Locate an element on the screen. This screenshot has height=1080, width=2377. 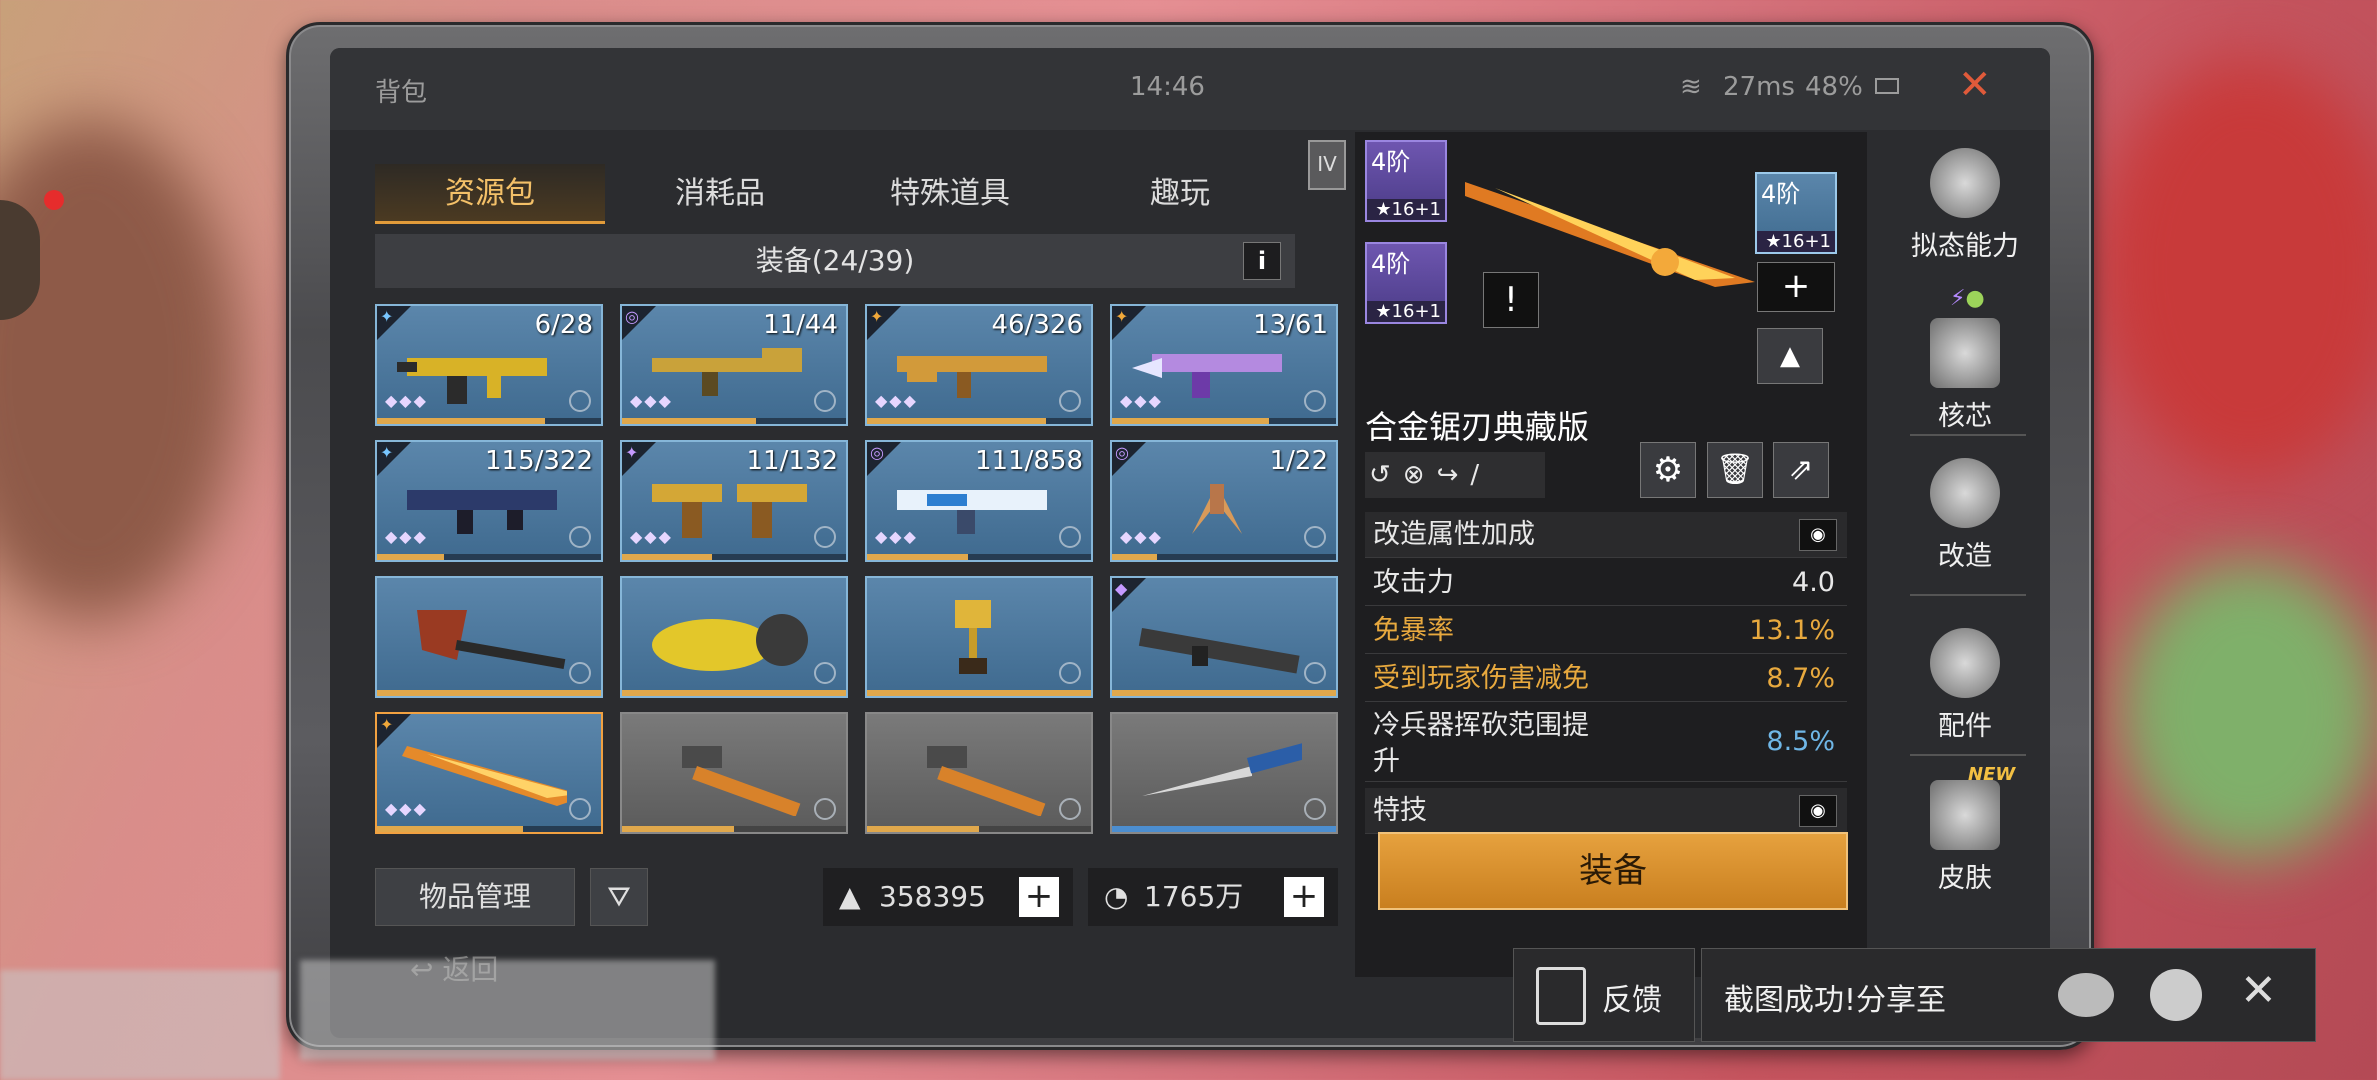
close-toast-button: ✕ is located at coordinates (2258, 990).